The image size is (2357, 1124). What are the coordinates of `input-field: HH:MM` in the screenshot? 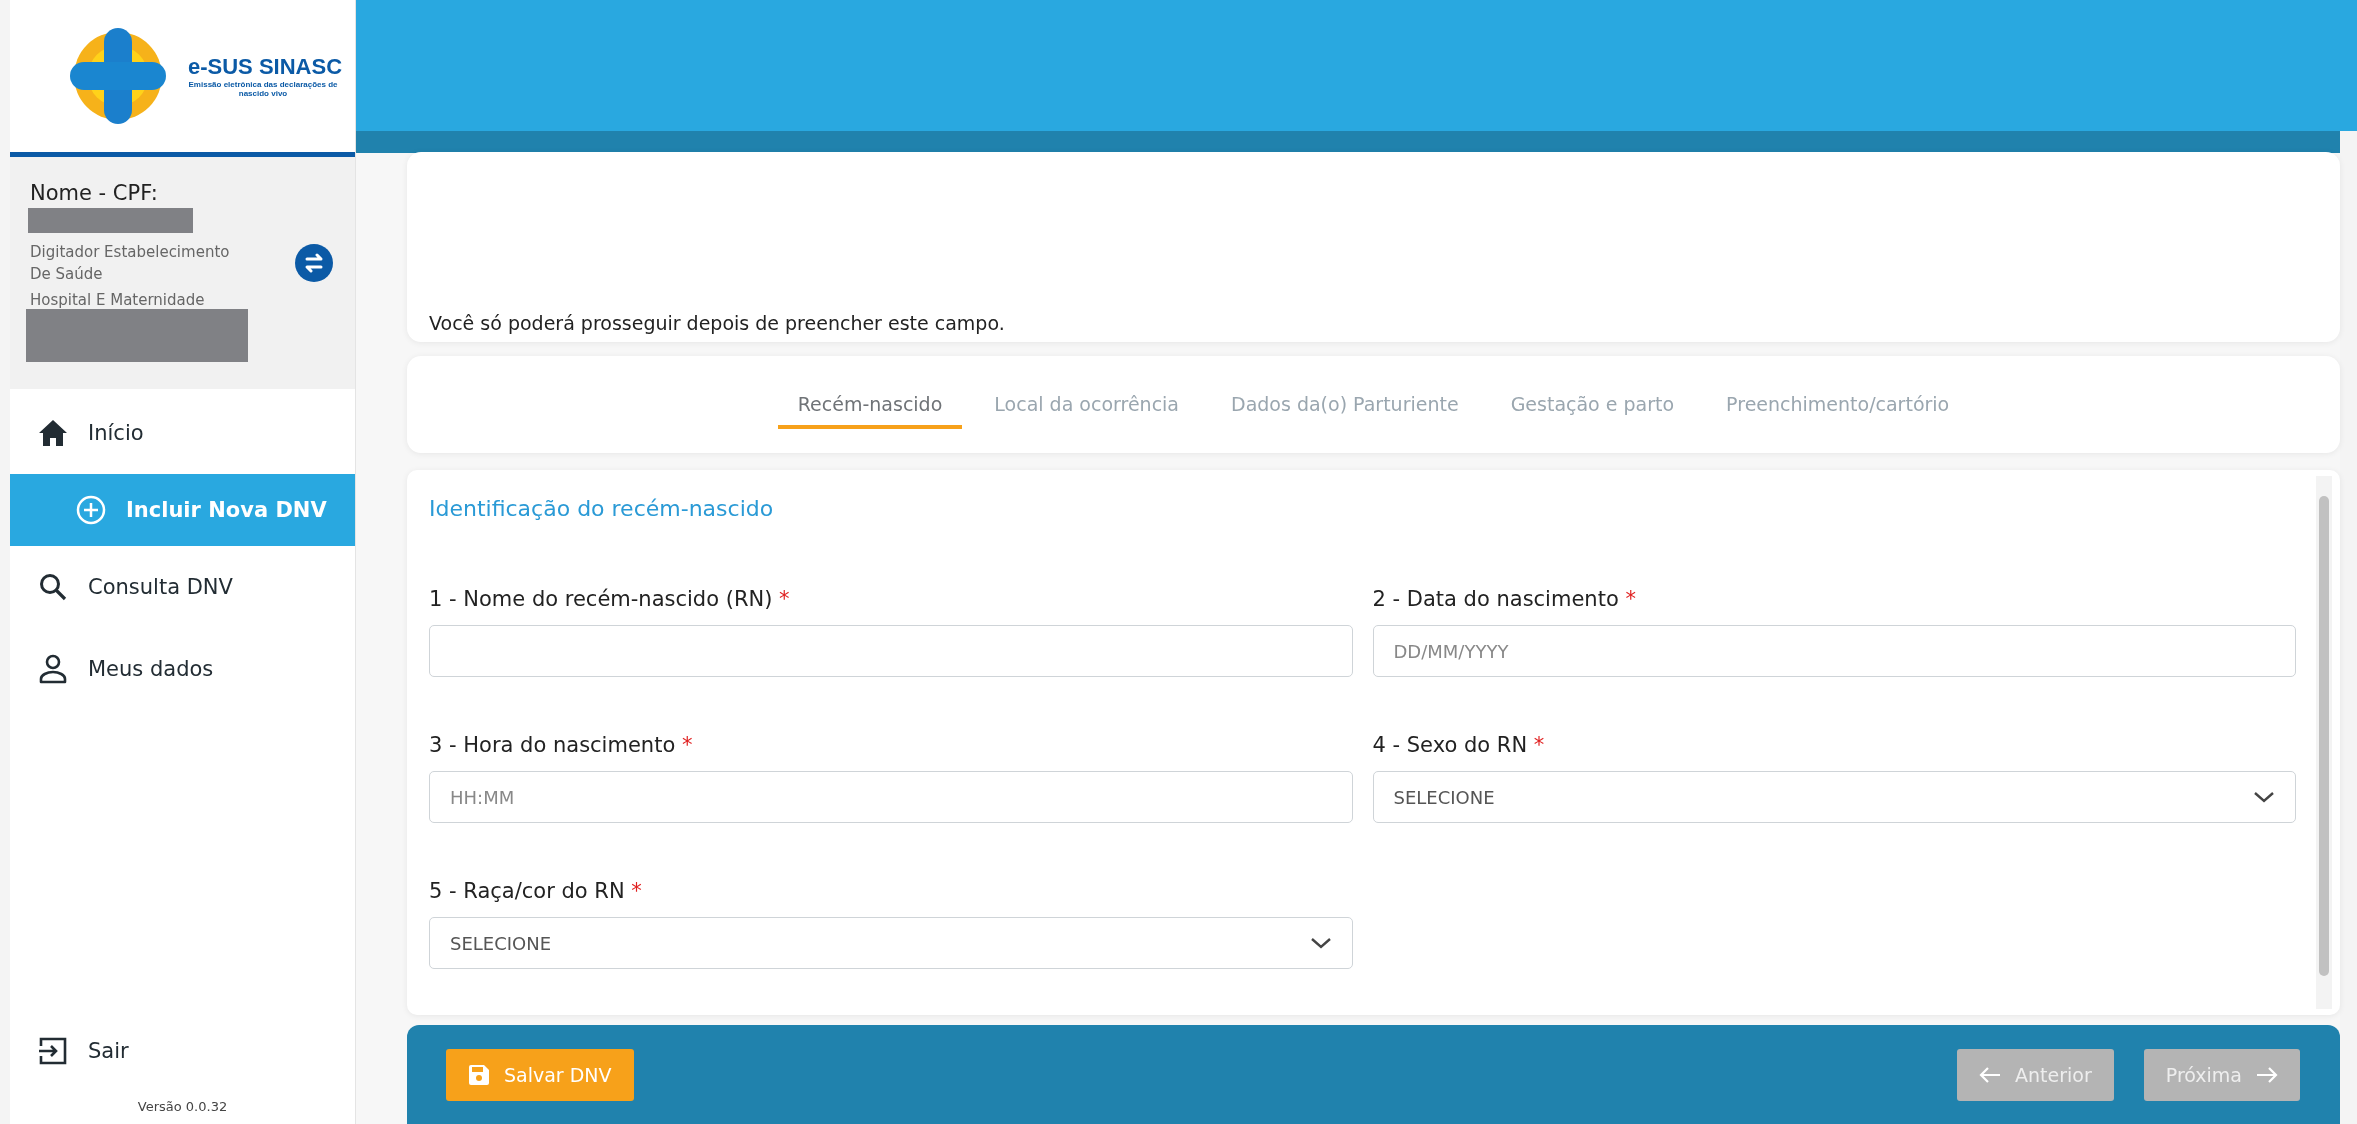 It's located at (891, 797).